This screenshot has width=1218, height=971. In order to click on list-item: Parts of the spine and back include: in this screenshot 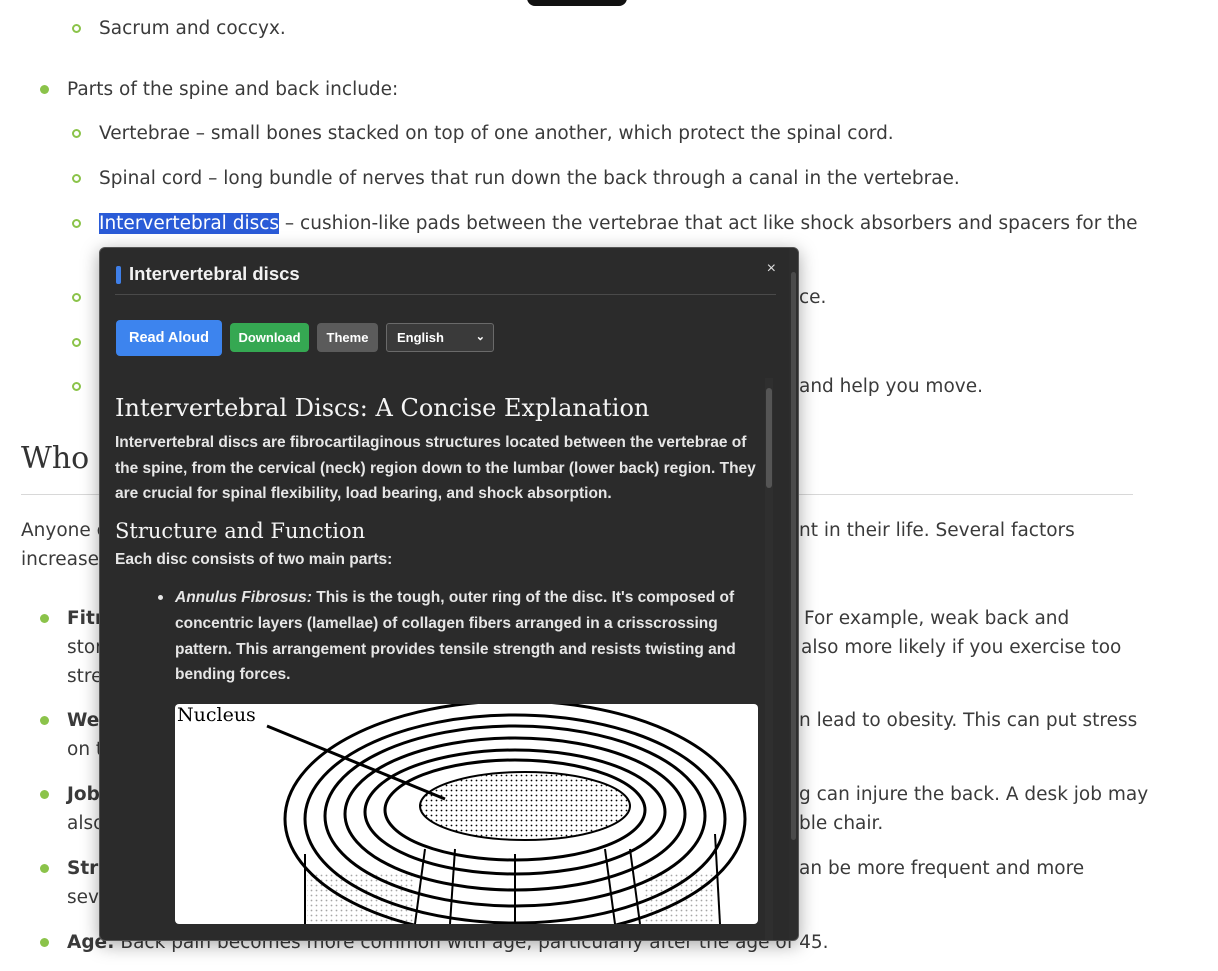, I will do `click(233, 89)`.